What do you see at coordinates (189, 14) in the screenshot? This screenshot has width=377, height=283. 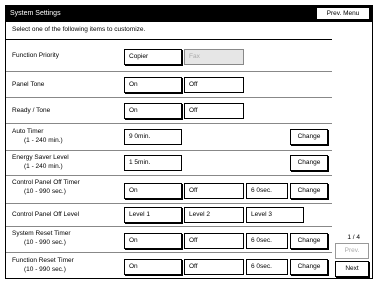 I see `title-bar: System Settings Prev. Menu` at bounding box center [189, 14].